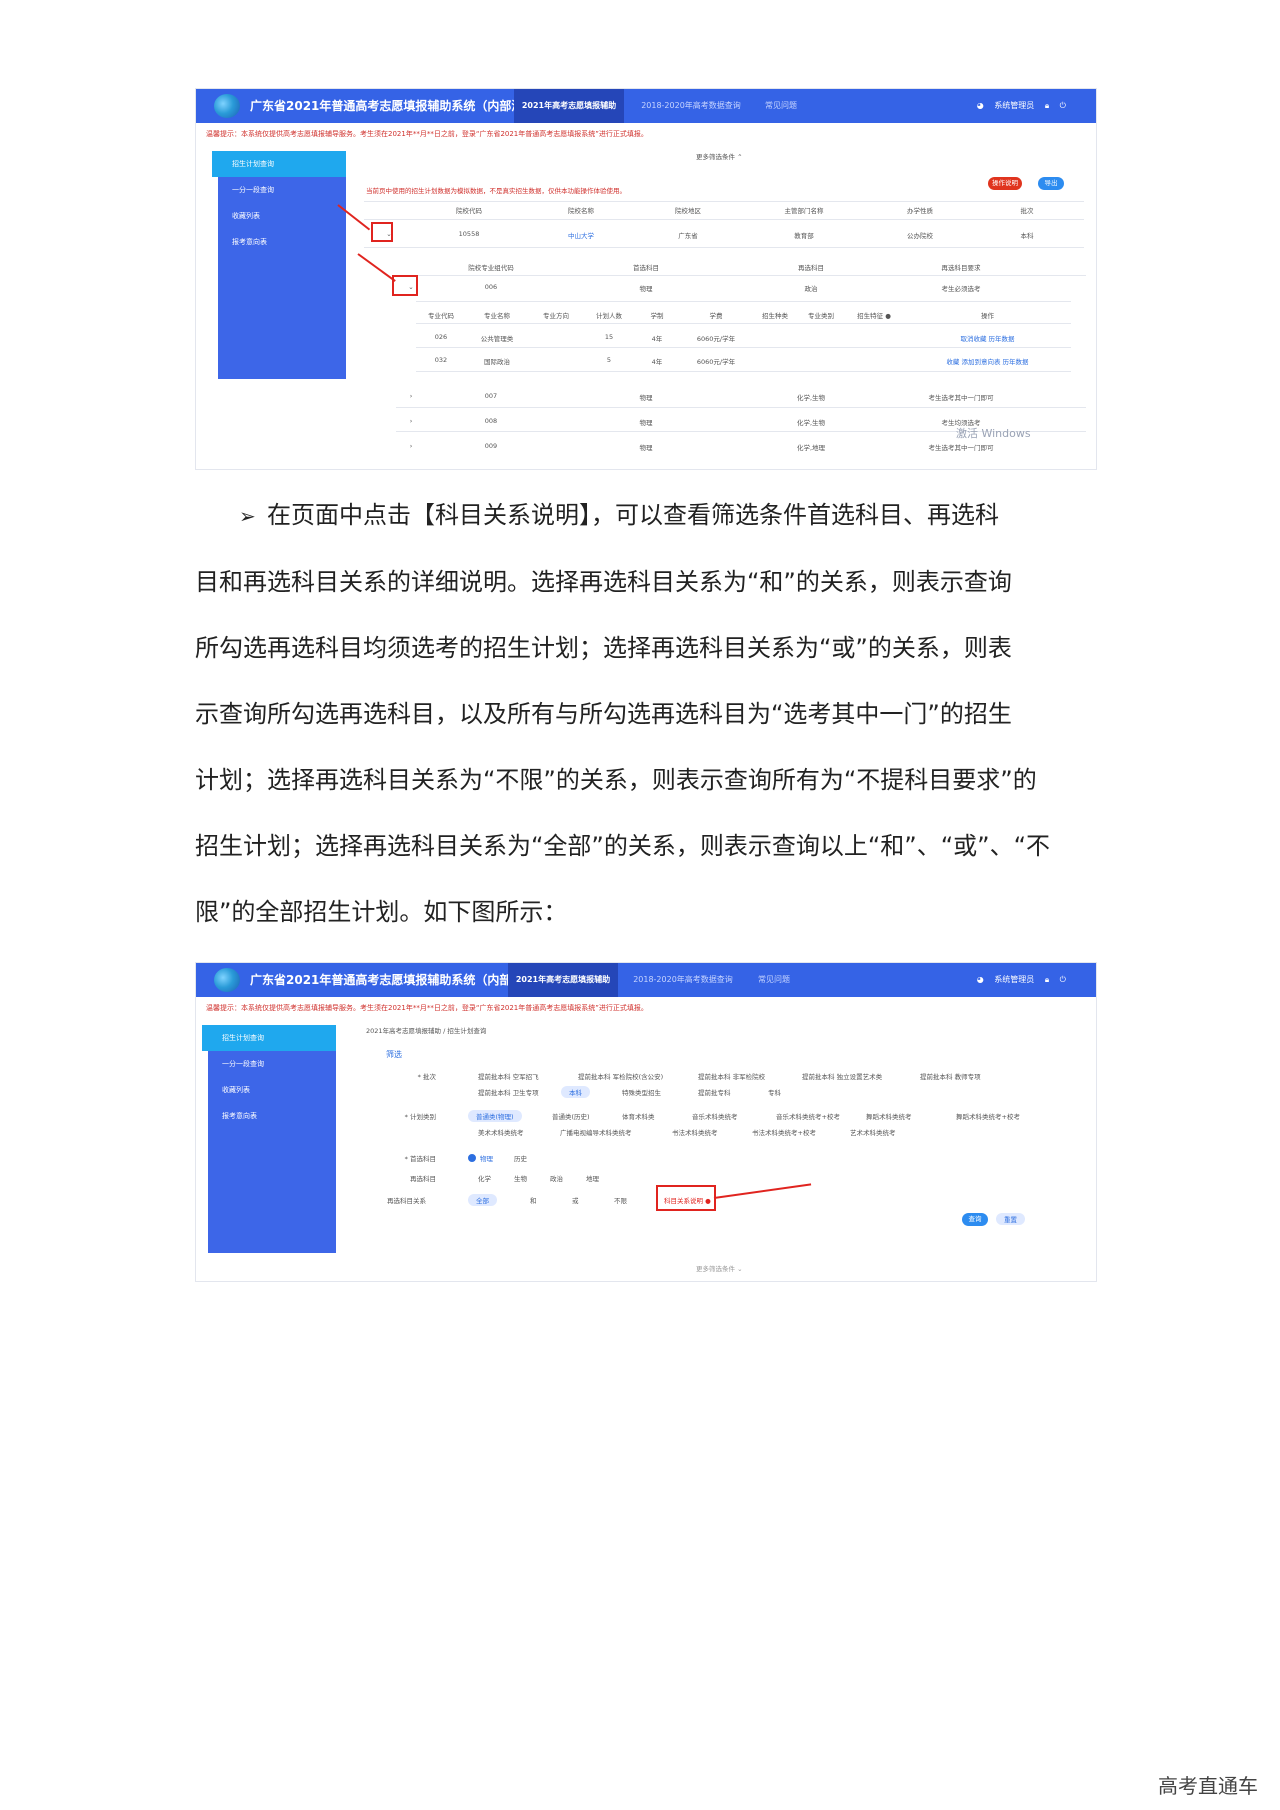 The height and width of the screenshot is (1810, 1280). Describe the element at coordinates (1010, 1219) in the screenshot. I see `reset-button: 重置` at that location.